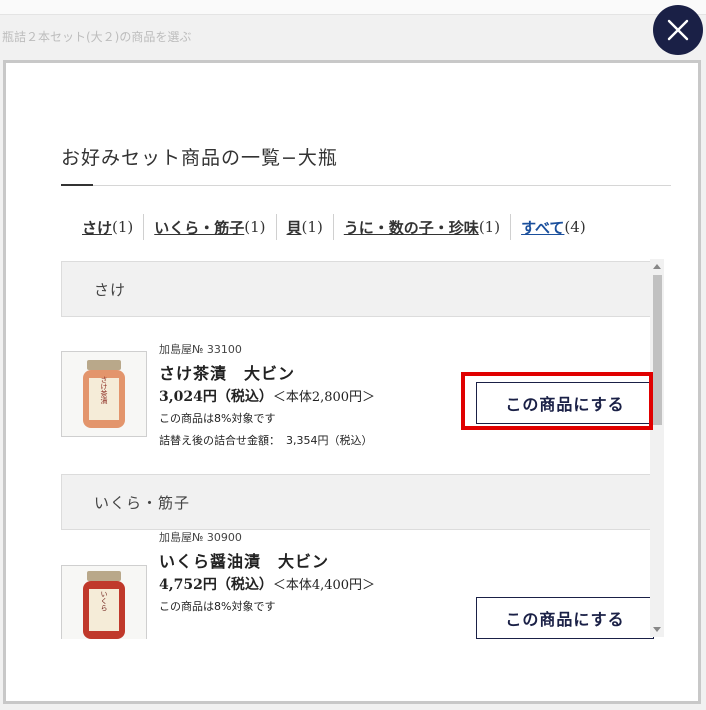 This screenshot has height=710, width=706. What do you see at coordinates (200, 349) in the screenshot?
I see `product-code: 加島屋№ 33100` at bounding box center [200, 349].